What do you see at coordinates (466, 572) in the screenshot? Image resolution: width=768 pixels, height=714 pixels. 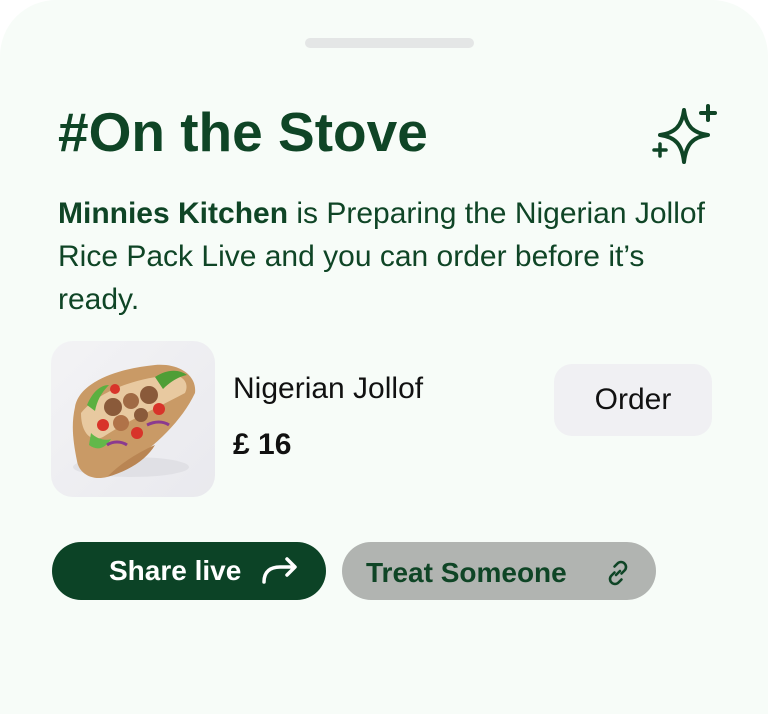 I see `treat-someone-label: Treat Someone` at bounding box center [466, 572].